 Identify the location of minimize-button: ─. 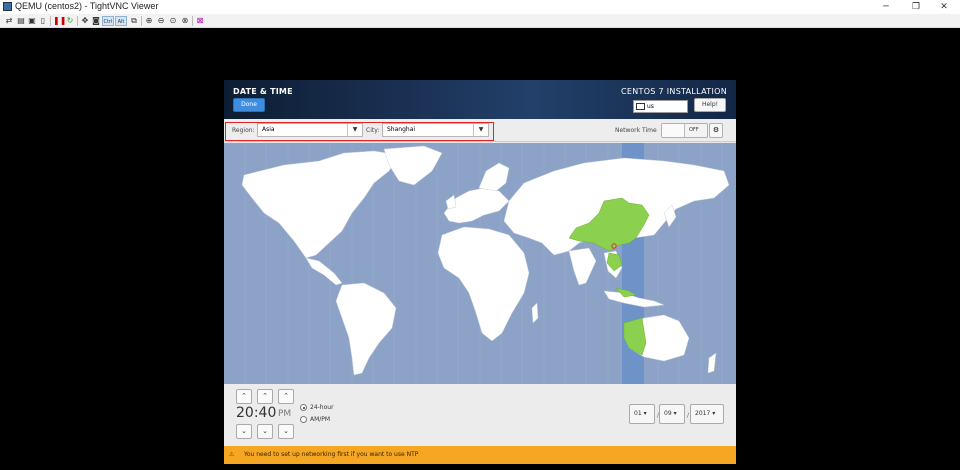
(886, 7).